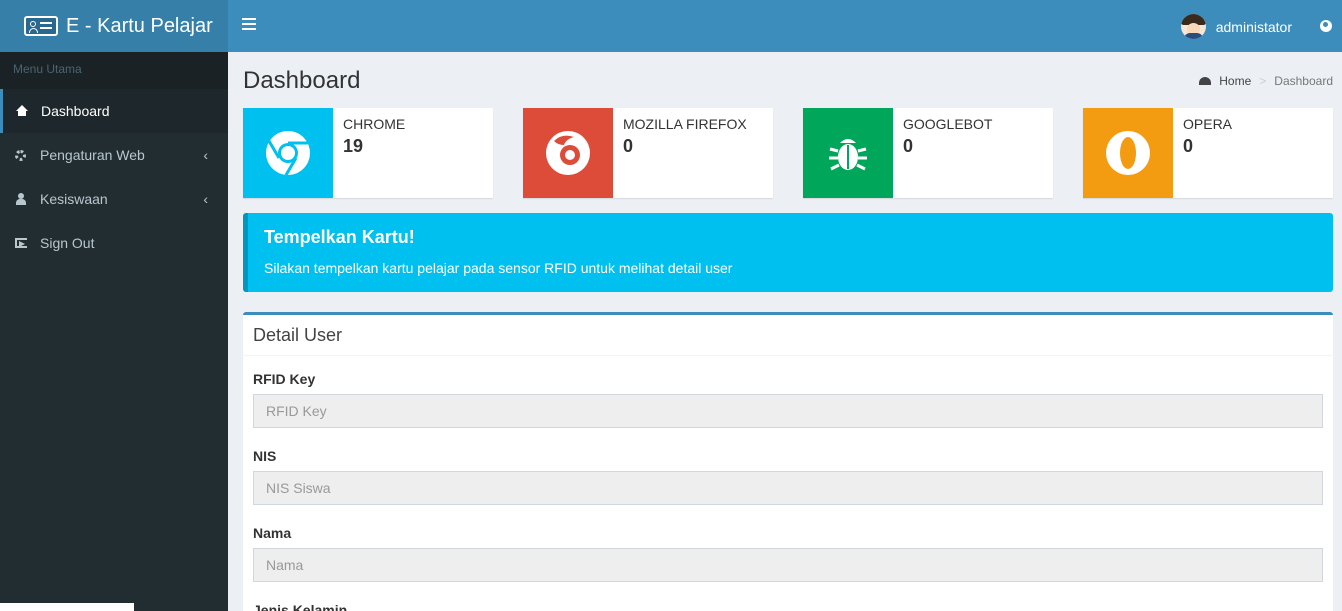 This screenshot has width=1342, height=611. What do you see at coordinates (288, 153) in the screenshot?
I see `chrome-icon` at bounding box center [288, 153].